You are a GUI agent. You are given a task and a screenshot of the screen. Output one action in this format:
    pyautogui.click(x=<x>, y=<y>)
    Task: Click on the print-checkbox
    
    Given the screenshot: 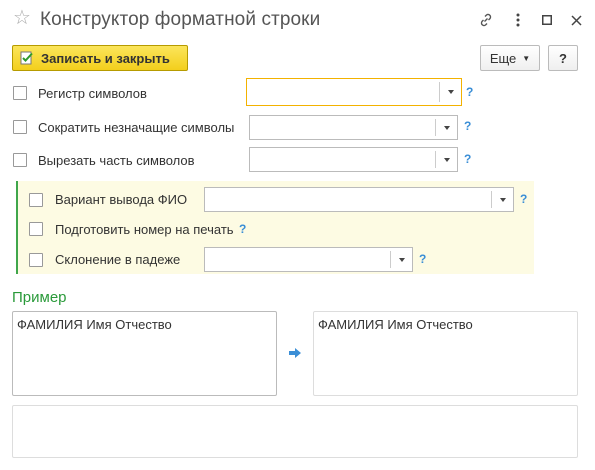 What is the action you would take?
    pyautogui.click(x=36, y=229)
    